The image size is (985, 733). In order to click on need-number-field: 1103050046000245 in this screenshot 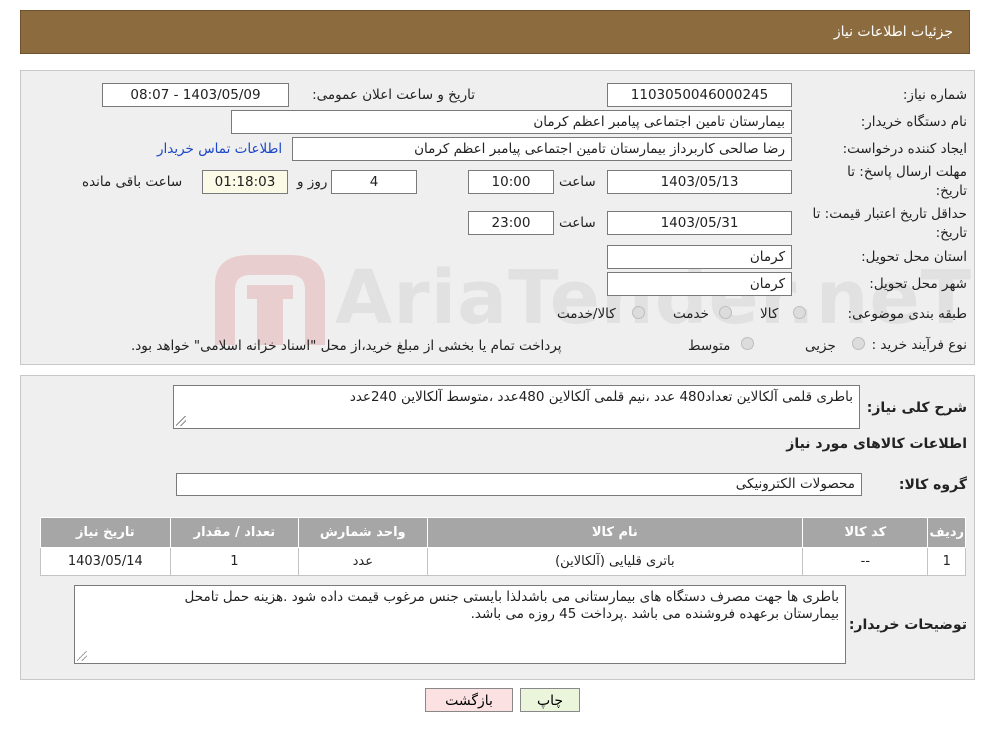, I will do `click(699, 95)`.